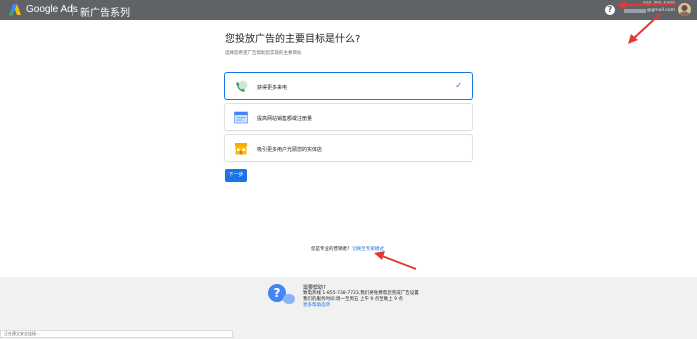 The image size is (697, 339). What do you see at coordinates (621, 5) in the screenshot?
I see `annotation-arrowhead-account` at bounding box center [621, 5].